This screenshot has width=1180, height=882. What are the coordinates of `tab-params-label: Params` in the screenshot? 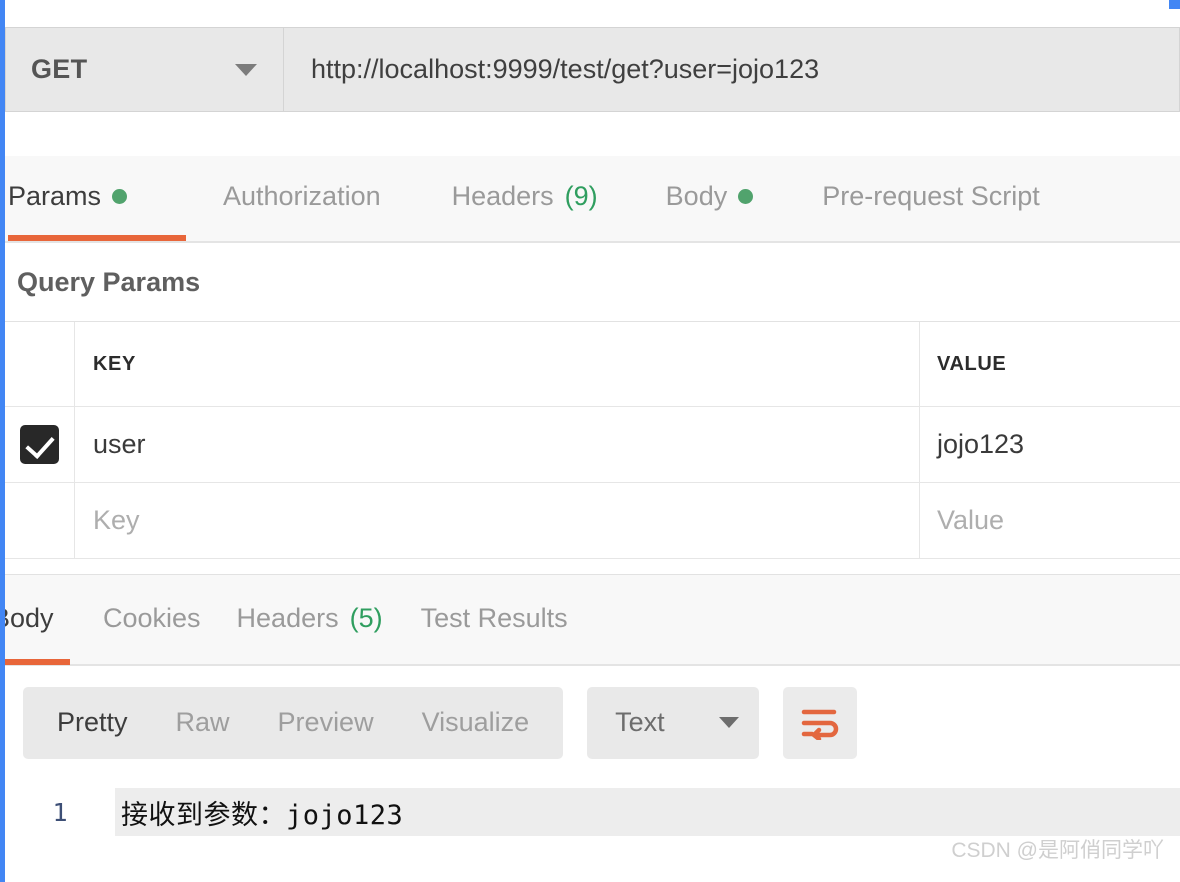 It's located at (55, 196).